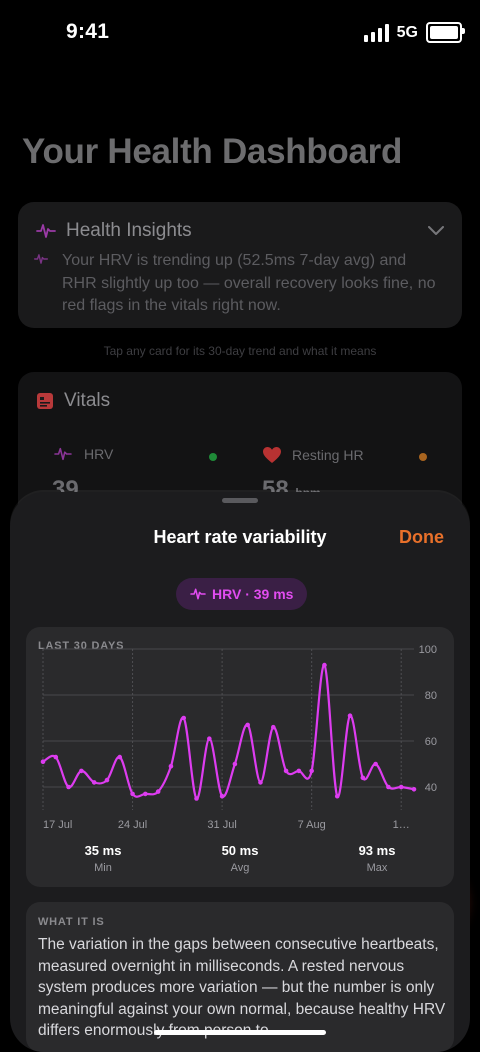  Describe the element at coordinates (88, 31) in the screenshot. I see `status-time: 9:41` at that location.